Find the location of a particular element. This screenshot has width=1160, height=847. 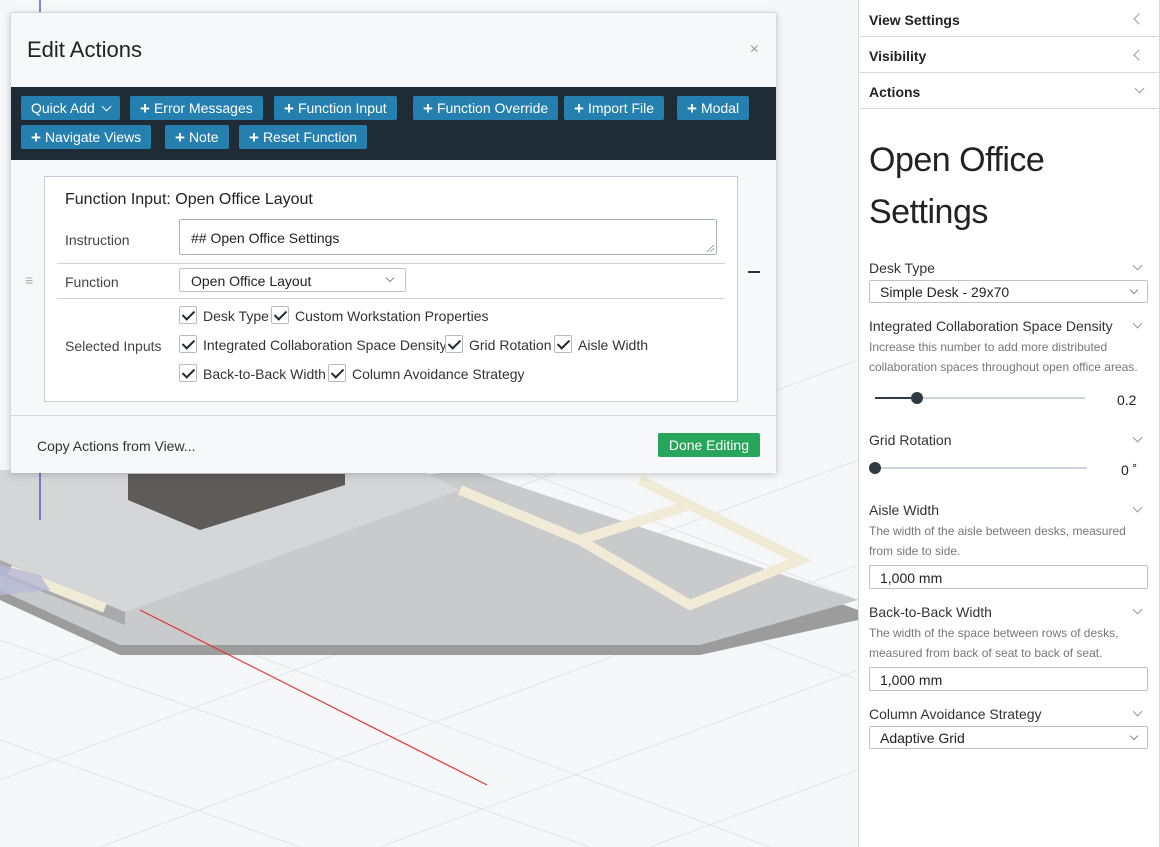

checkbox-aisle-width: Aisle Width is located at coordinates (601, 345).